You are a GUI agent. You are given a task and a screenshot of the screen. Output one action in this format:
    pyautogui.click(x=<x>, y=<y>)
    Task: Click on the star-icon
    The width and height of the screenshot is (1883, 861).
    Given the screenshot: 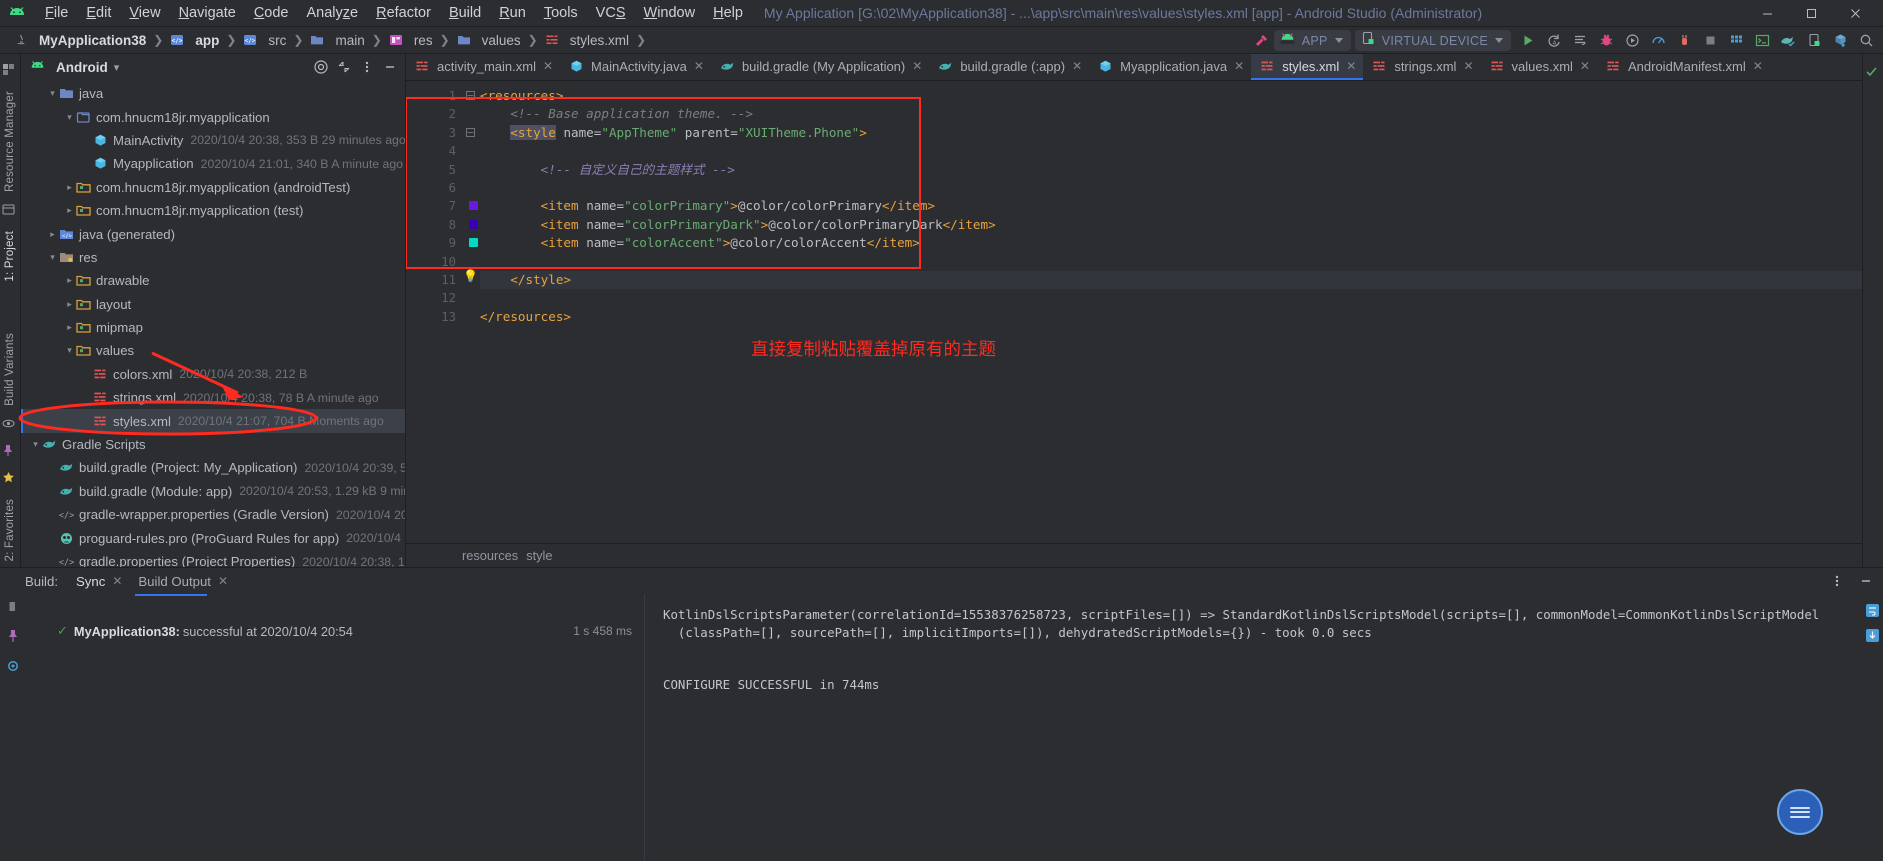 What is the action you would take?
    pyautogui.click(x=10, y=479)
    